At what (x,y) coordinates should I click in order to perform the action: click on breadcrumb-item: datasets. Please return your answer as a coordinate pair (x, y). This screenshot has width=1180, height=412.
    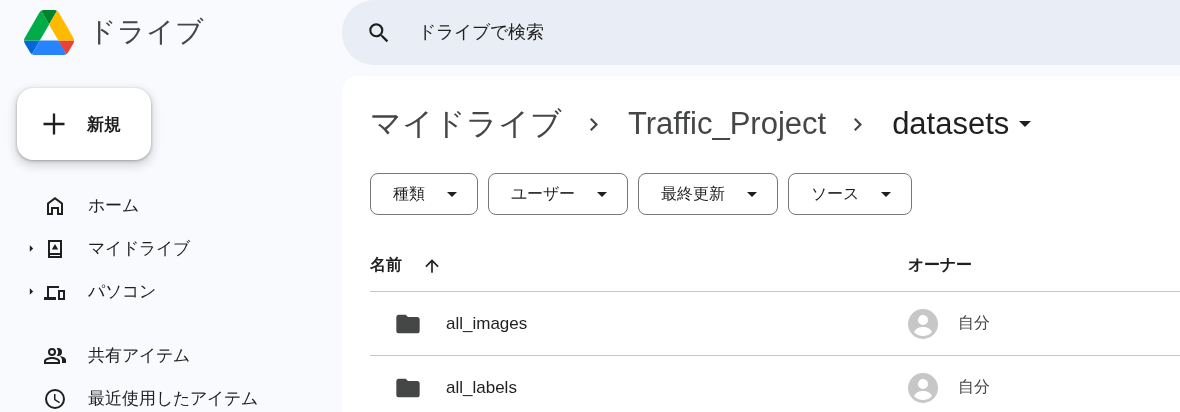
    Looking at the image, I should click on (962, 124).